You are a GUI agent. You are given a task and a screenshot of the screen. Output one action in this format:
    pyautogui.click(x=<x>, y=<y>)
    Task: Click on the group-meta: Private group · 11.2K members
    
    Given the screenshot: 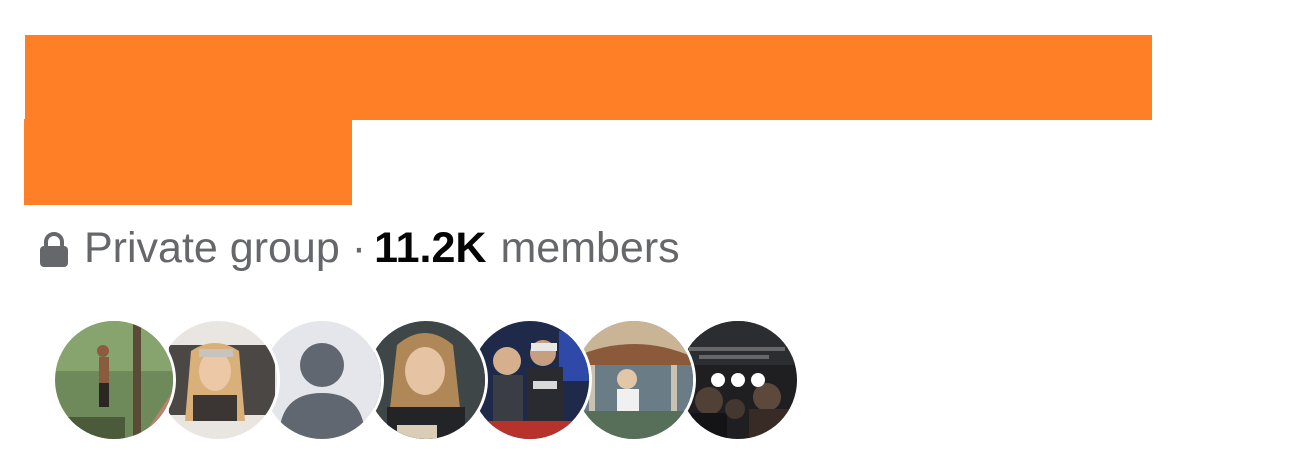 What is the action you would take?
    pyautogui.click(x=359, y=248)
    